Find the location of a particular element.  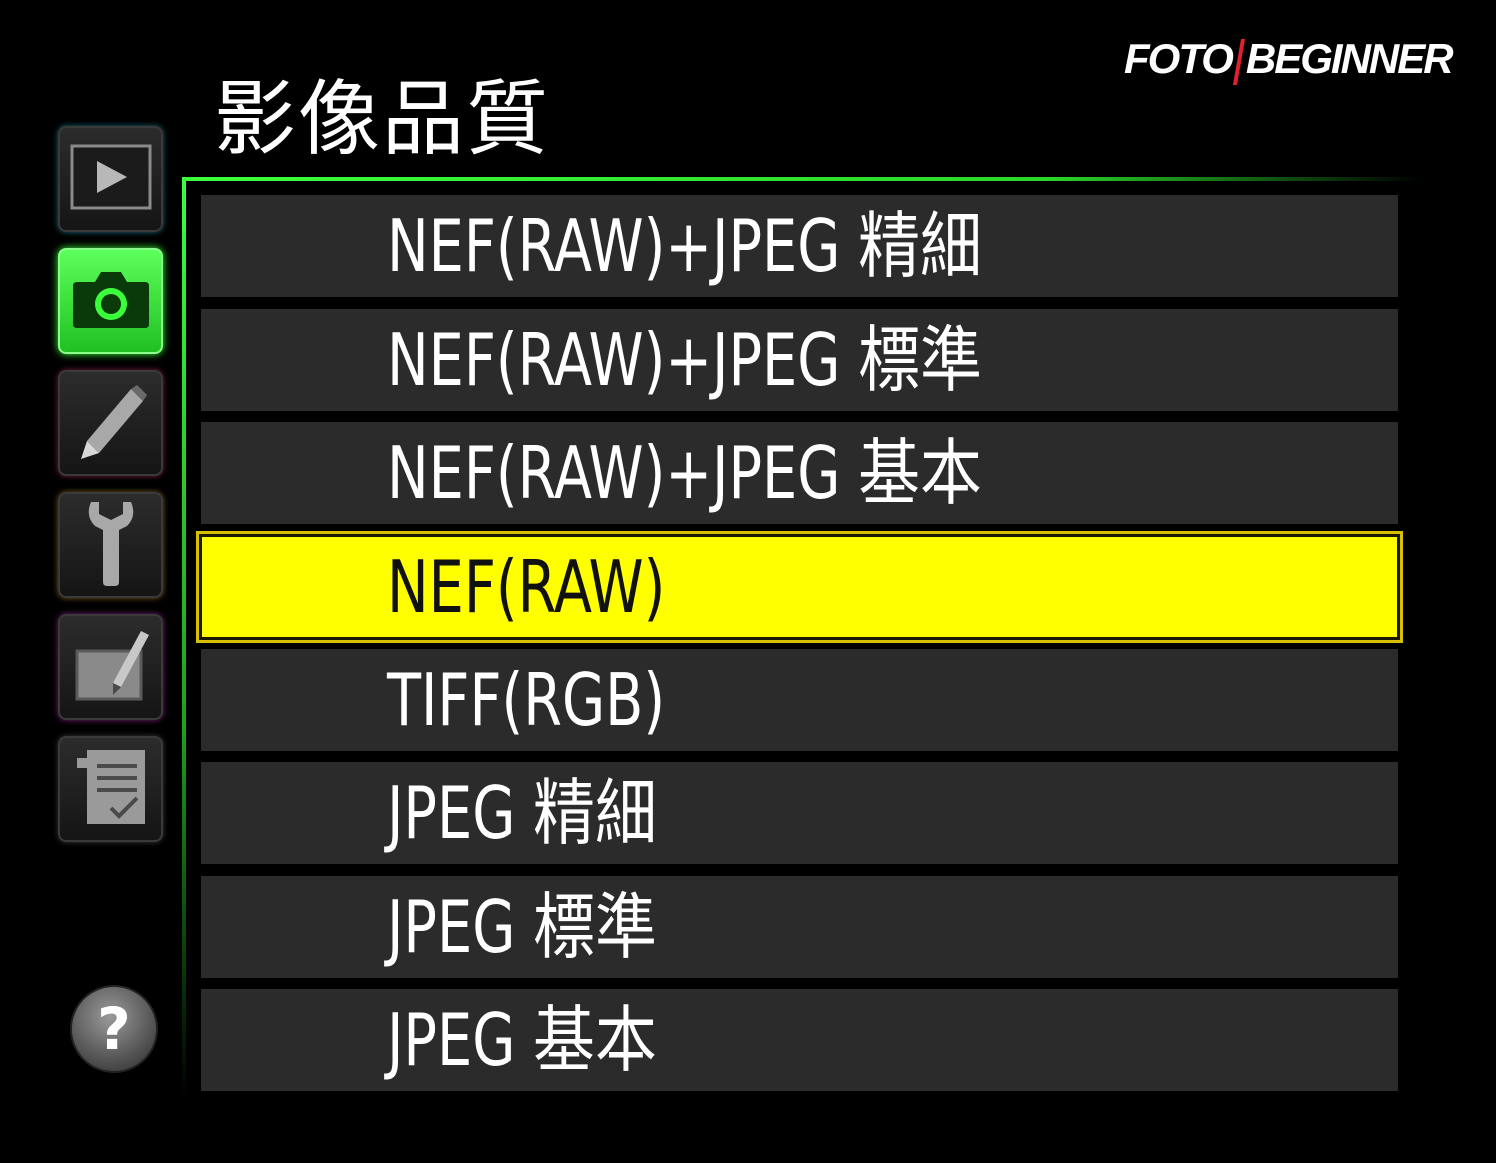

option-label: NEF(RAW)+JPEG 基本 is located at coordinates (684, 473).